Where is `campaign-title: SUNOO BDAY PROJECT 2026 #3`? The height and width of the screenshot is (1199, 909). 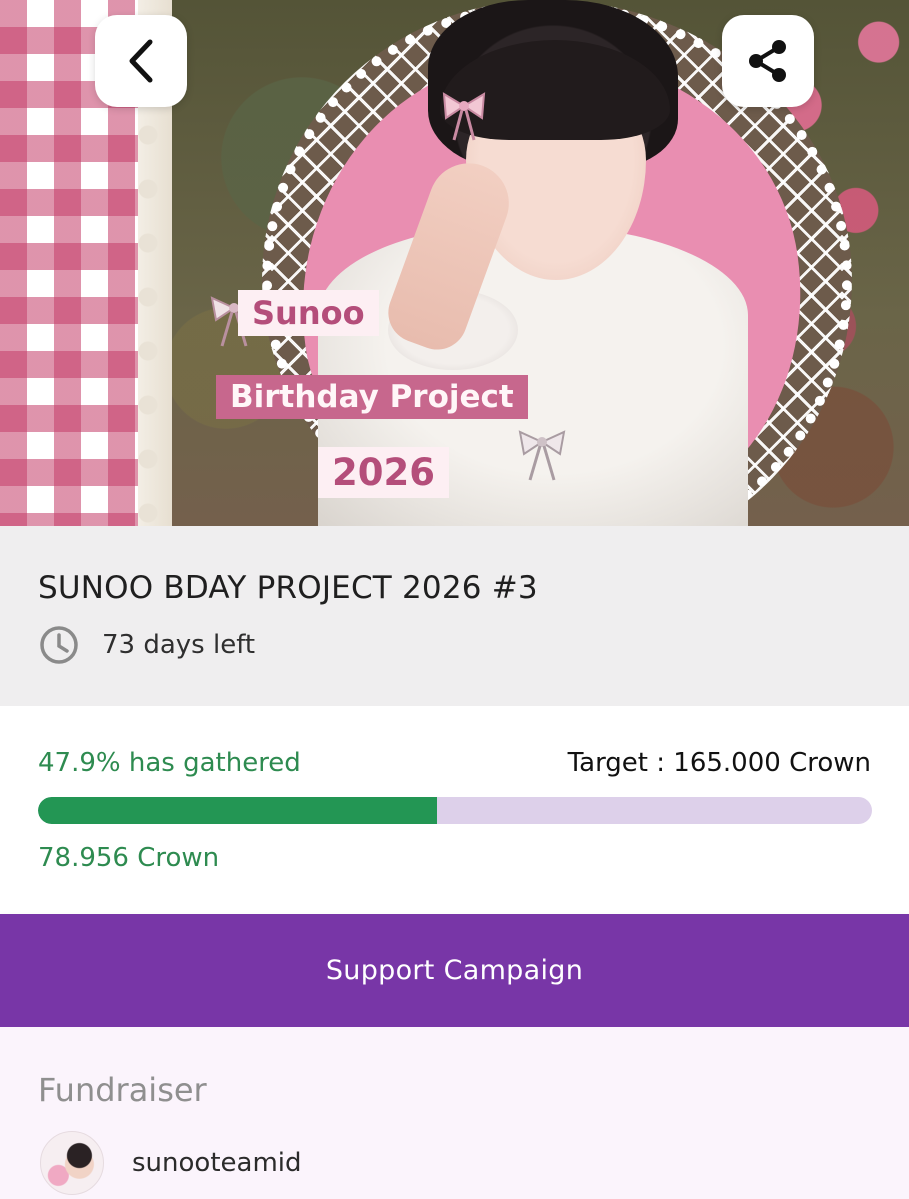 campaign-title: SUNOO BDAY PROJECT 2026 #3 is located at coordinates (288, 588).